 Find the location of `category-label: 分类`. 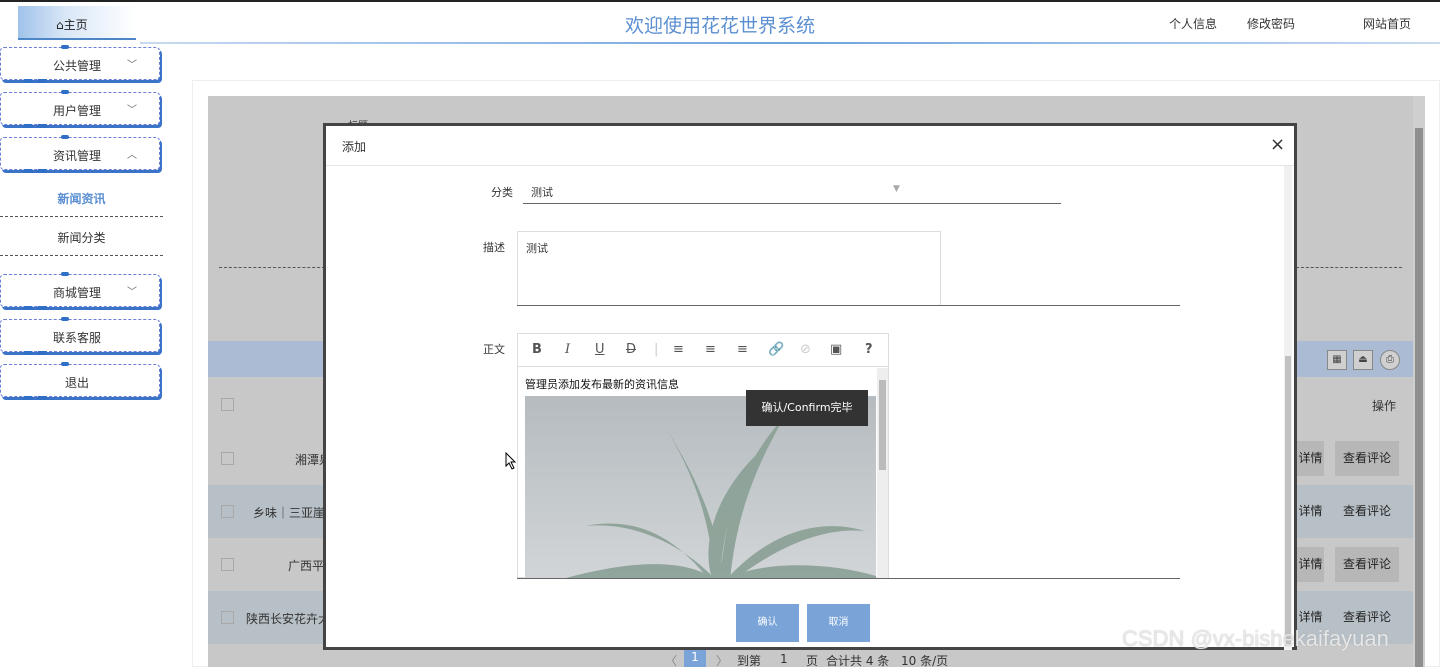

category-label: 分类 is located at coordinates (502, 192).